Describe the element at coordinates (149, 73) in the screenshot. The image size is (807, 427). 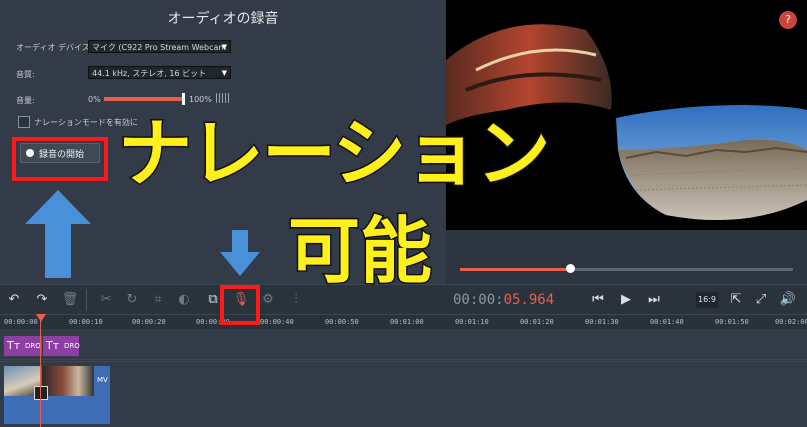
I see `audio-quality-value: 44.1 kHz, ステレオ, 16 ビット` at that location.